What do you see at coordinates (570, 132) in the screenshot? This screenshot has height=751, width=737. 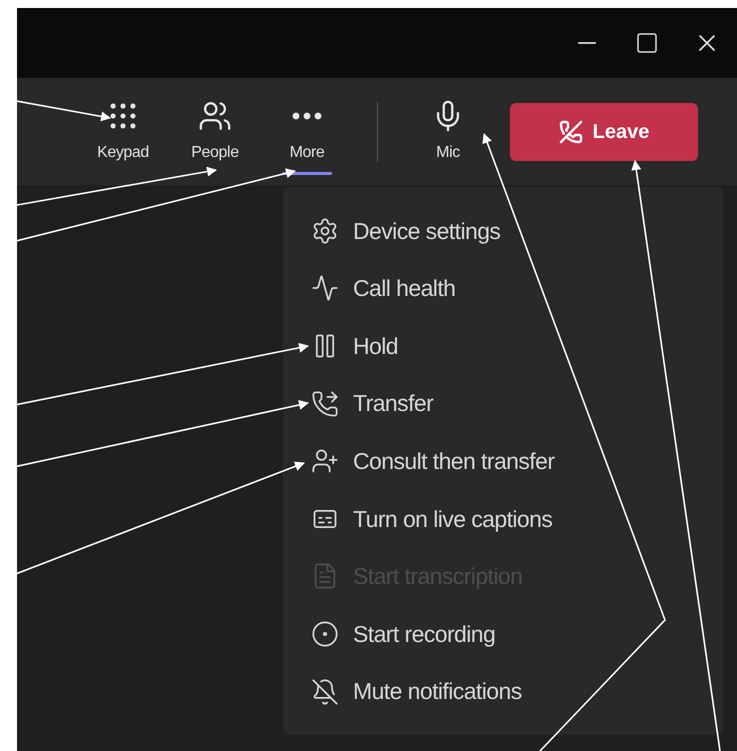 I see `phone-hang-up-icon` at bounding box center [570, 132].